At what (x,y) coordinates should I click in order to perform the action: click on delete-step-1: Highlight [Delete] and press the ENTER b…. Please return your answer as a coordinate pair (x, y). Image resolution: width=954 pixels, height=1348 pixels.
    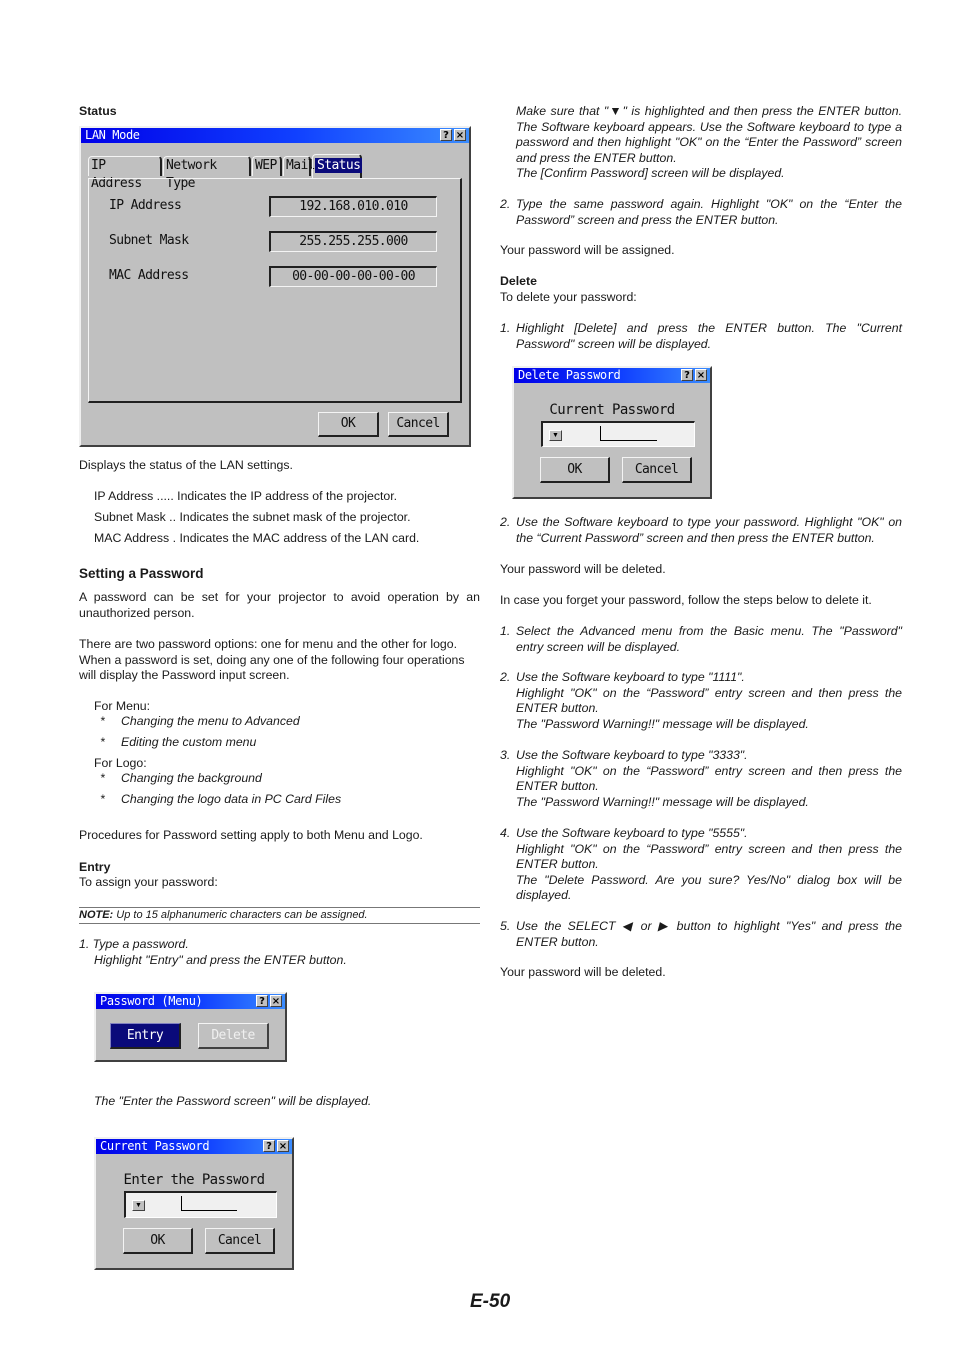
    Looking at the image, I should click on (709, 336).